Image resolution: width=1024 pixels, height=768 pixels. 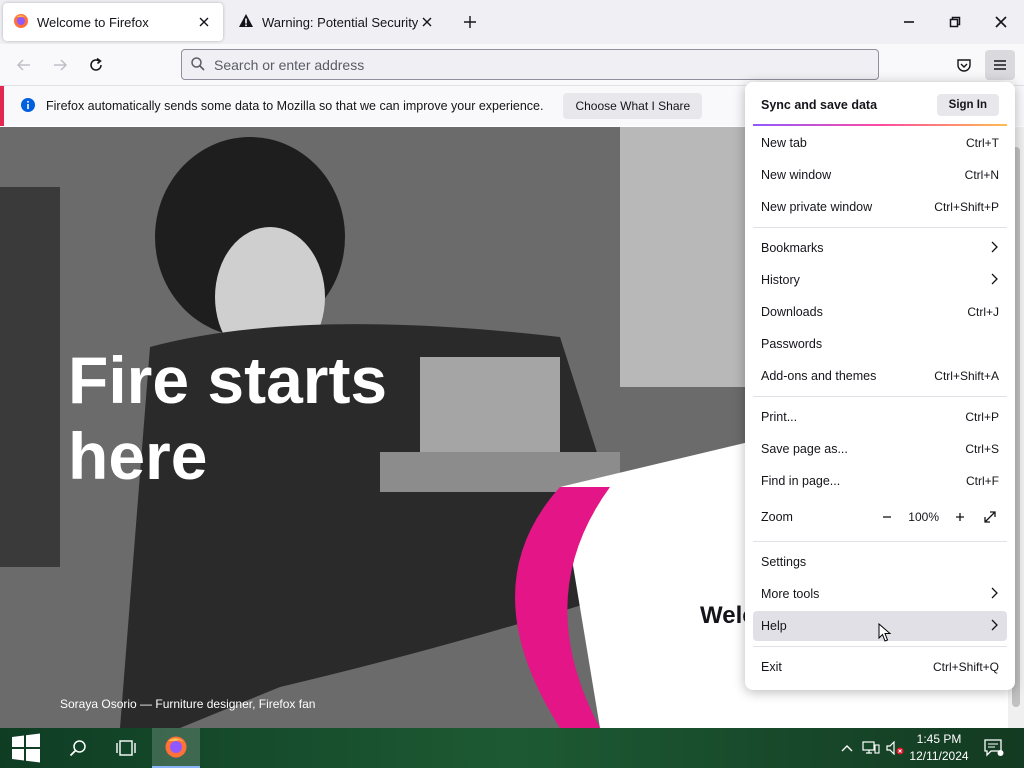 I want to click on zoom-controls: 100%, so click(x=938, y=517).